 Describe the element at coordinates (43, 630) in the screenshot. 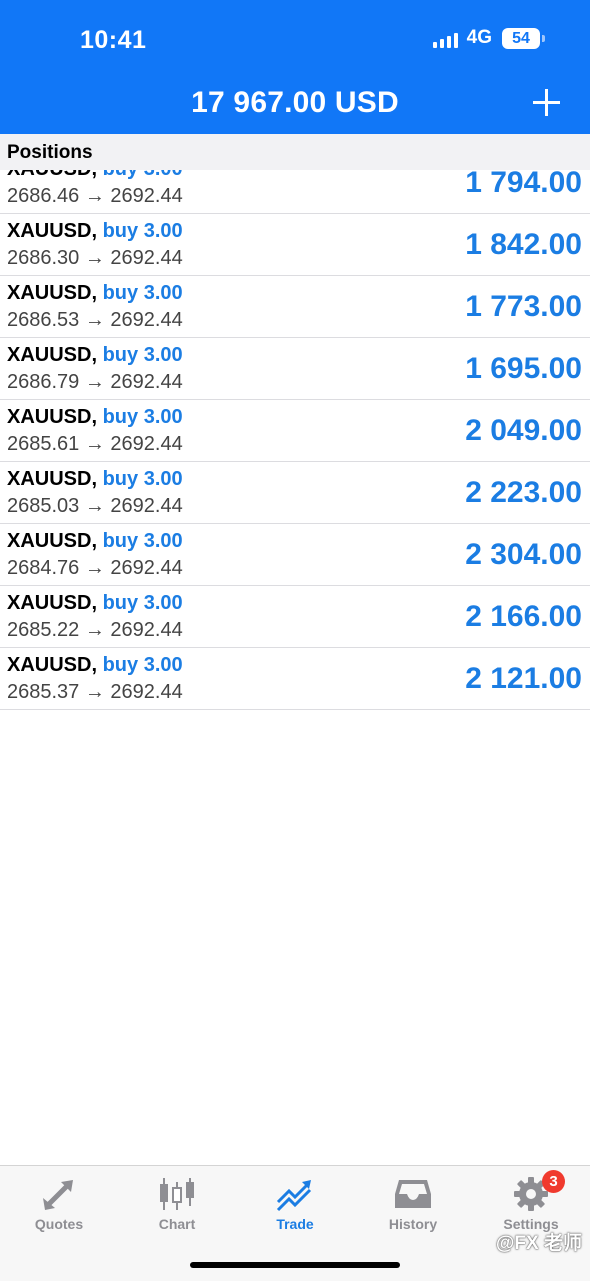

I see `open-price: 2685.22` at that location.